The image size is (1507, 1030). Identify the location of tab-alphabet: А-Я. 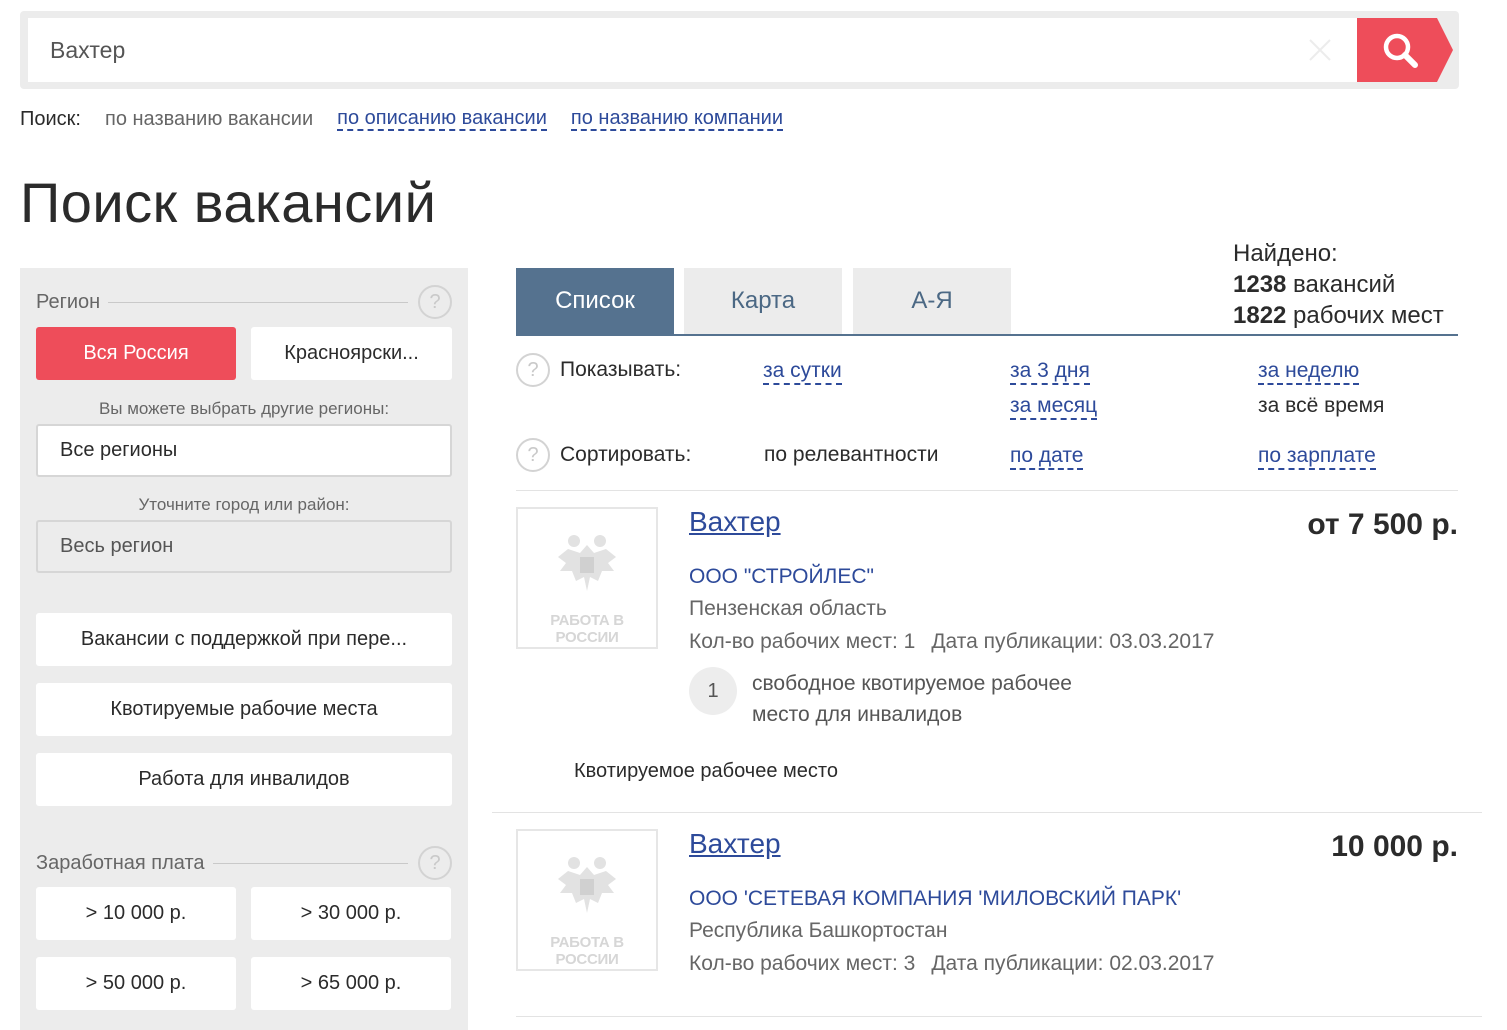
(932, 301).